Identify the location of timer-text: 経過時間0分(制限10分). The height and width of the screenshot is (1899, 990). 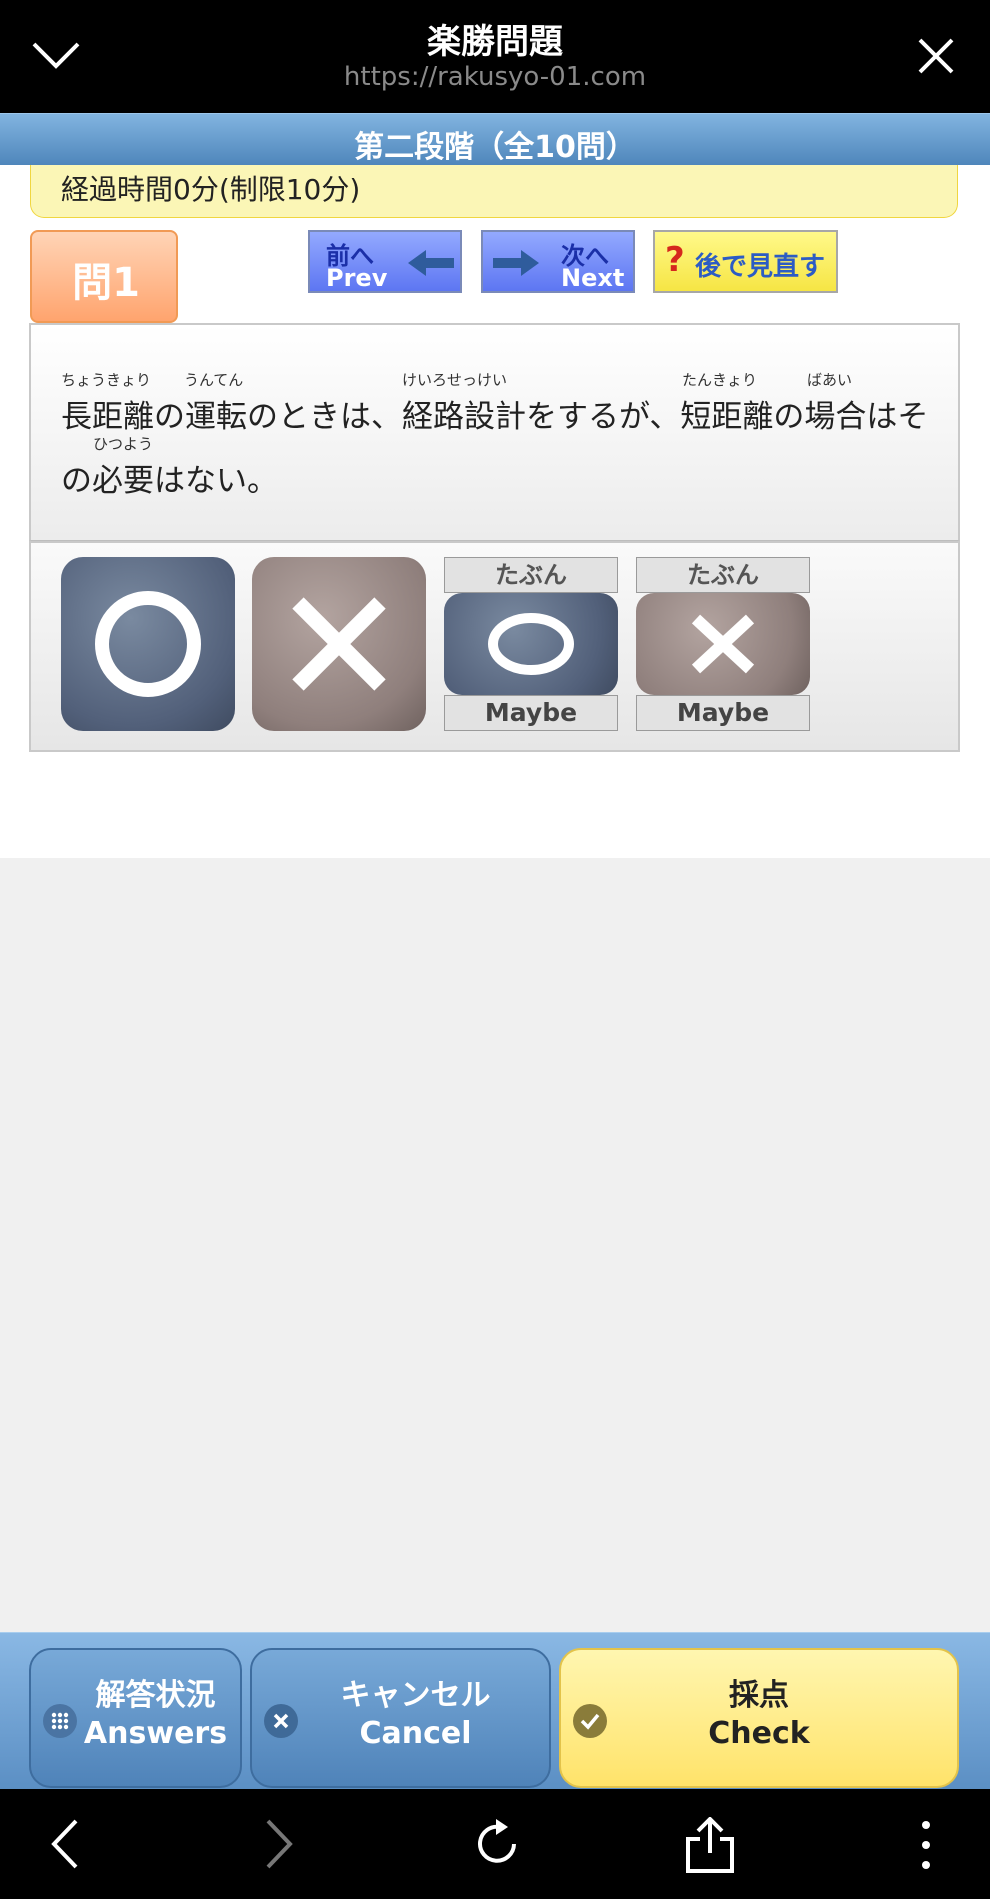
(211, 189).